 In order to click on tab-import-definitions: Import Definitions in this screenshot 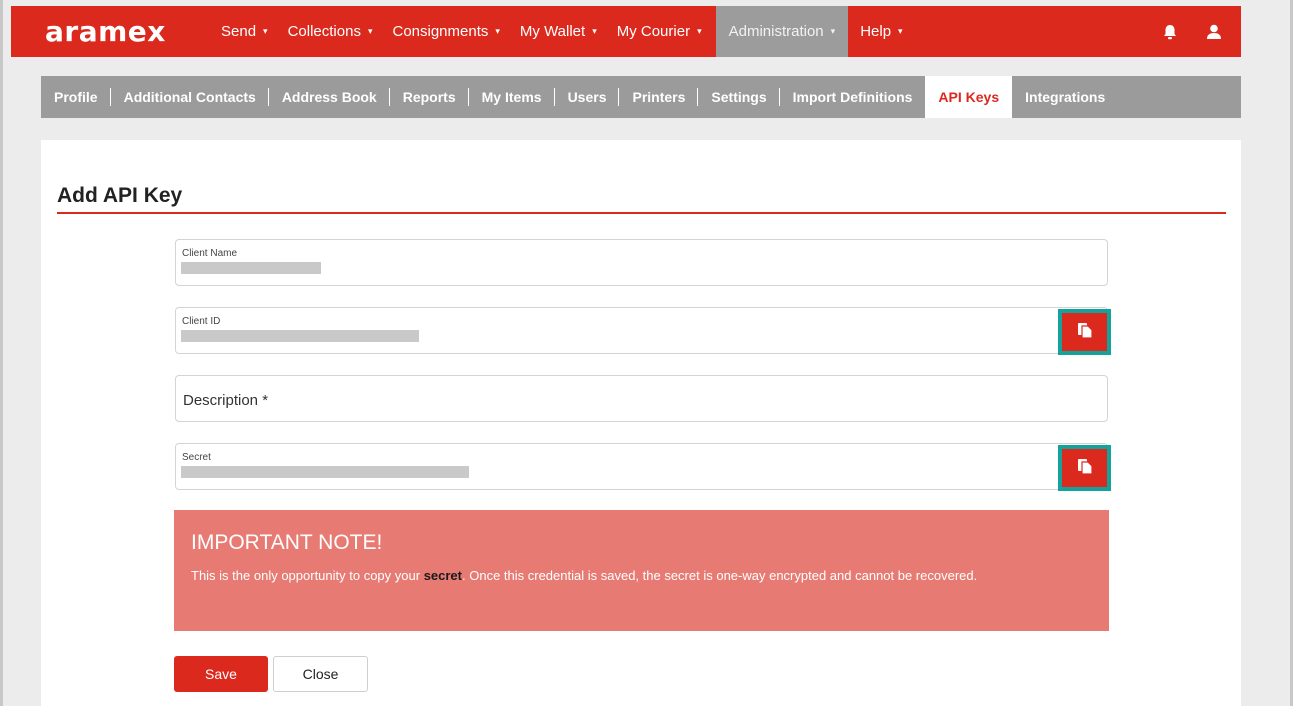, I will do `click(853, 97)`.